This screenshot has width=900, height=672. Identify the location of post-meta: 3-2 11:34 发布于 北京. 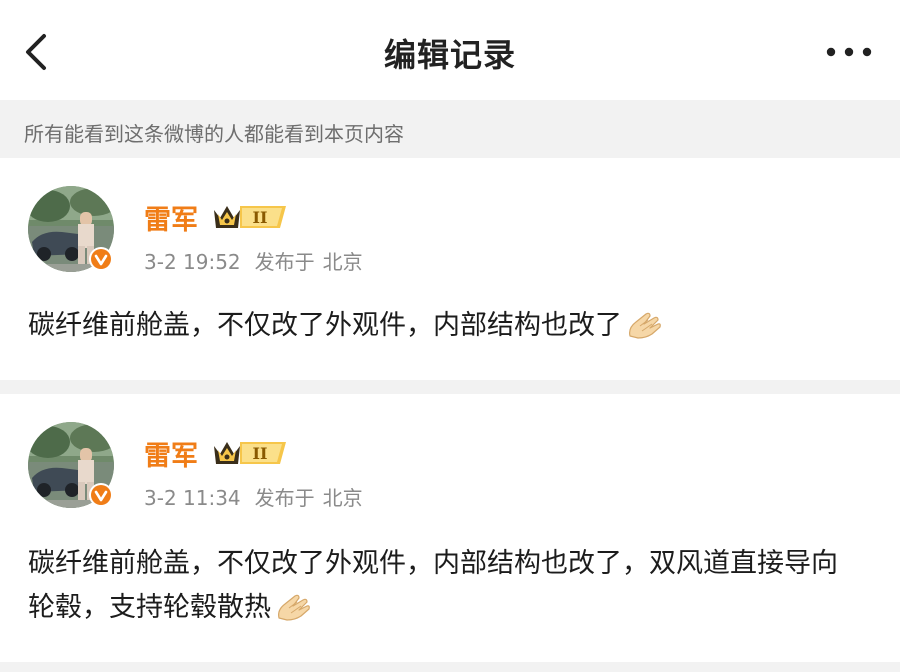
(253, 496).